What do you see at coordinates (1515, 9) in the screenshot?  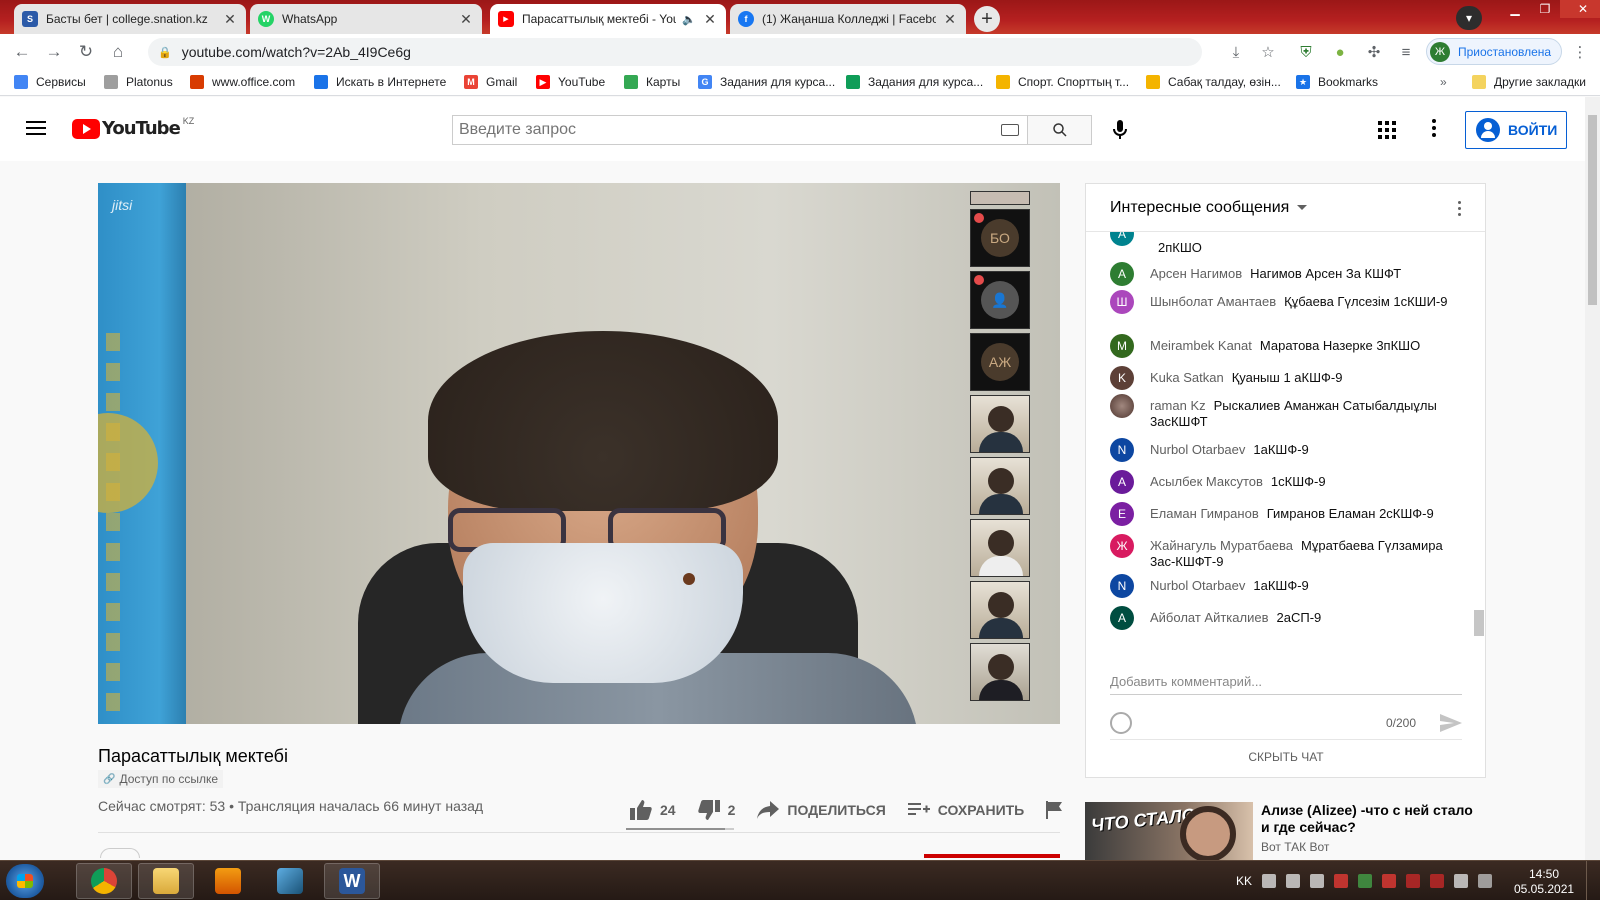 I see `minimize-button: ▁` at bounding box center [1515, 9].